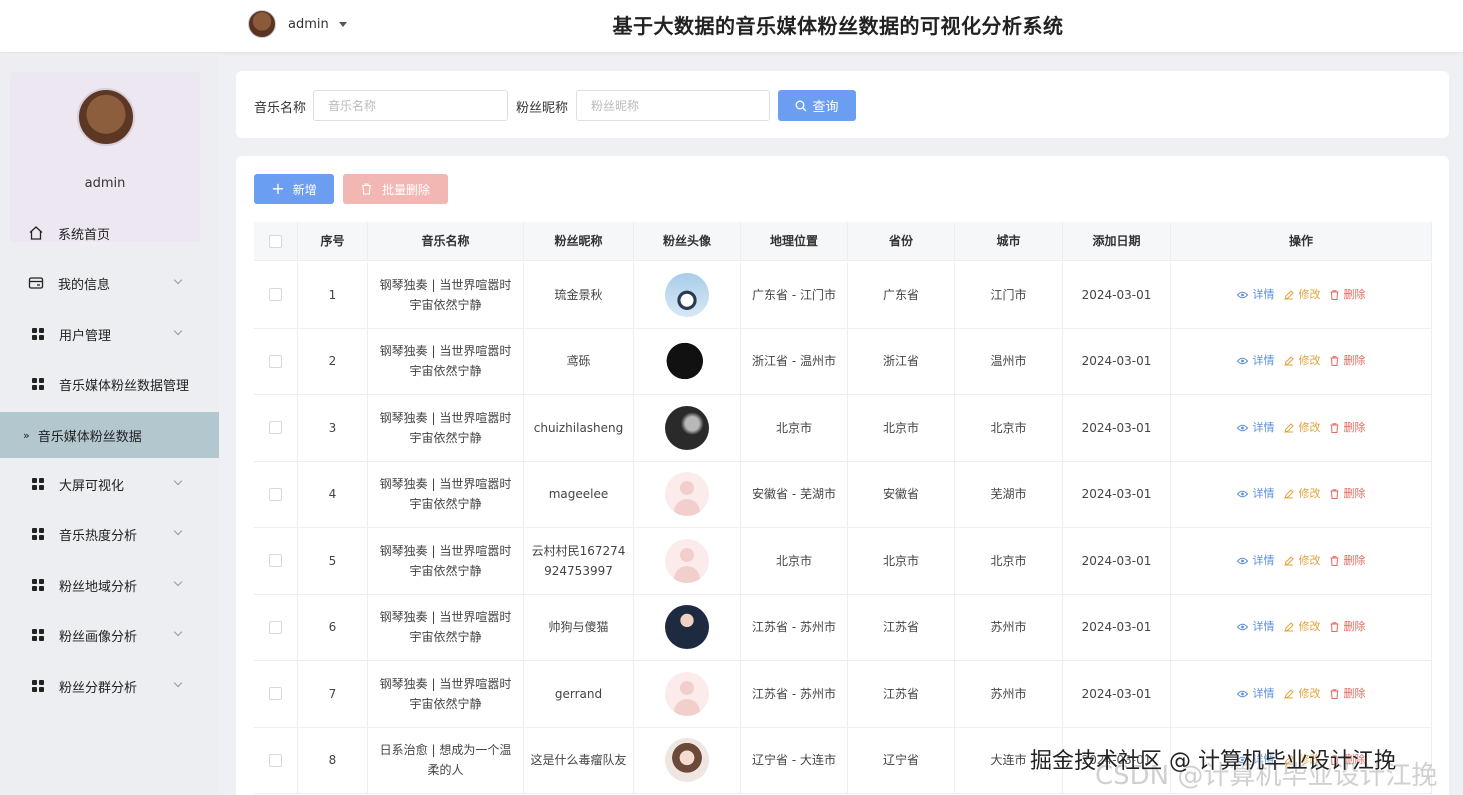  What do you see at coordinates (178, 632) in the screenshot?
I see `chevron-down-icon` at bounding box center [178, 632].